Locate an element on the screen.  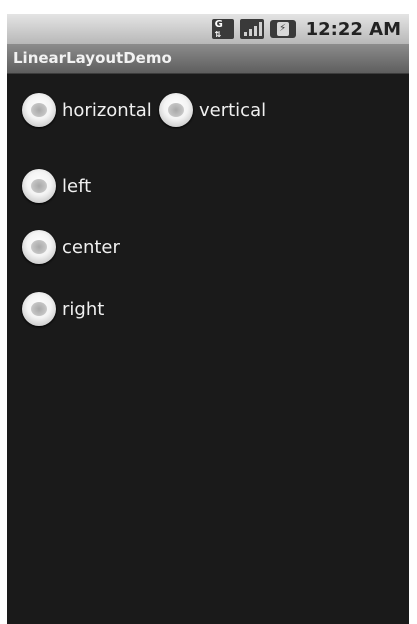
app-title: LinearLayoutDemo is located at coordinates (92, 58).